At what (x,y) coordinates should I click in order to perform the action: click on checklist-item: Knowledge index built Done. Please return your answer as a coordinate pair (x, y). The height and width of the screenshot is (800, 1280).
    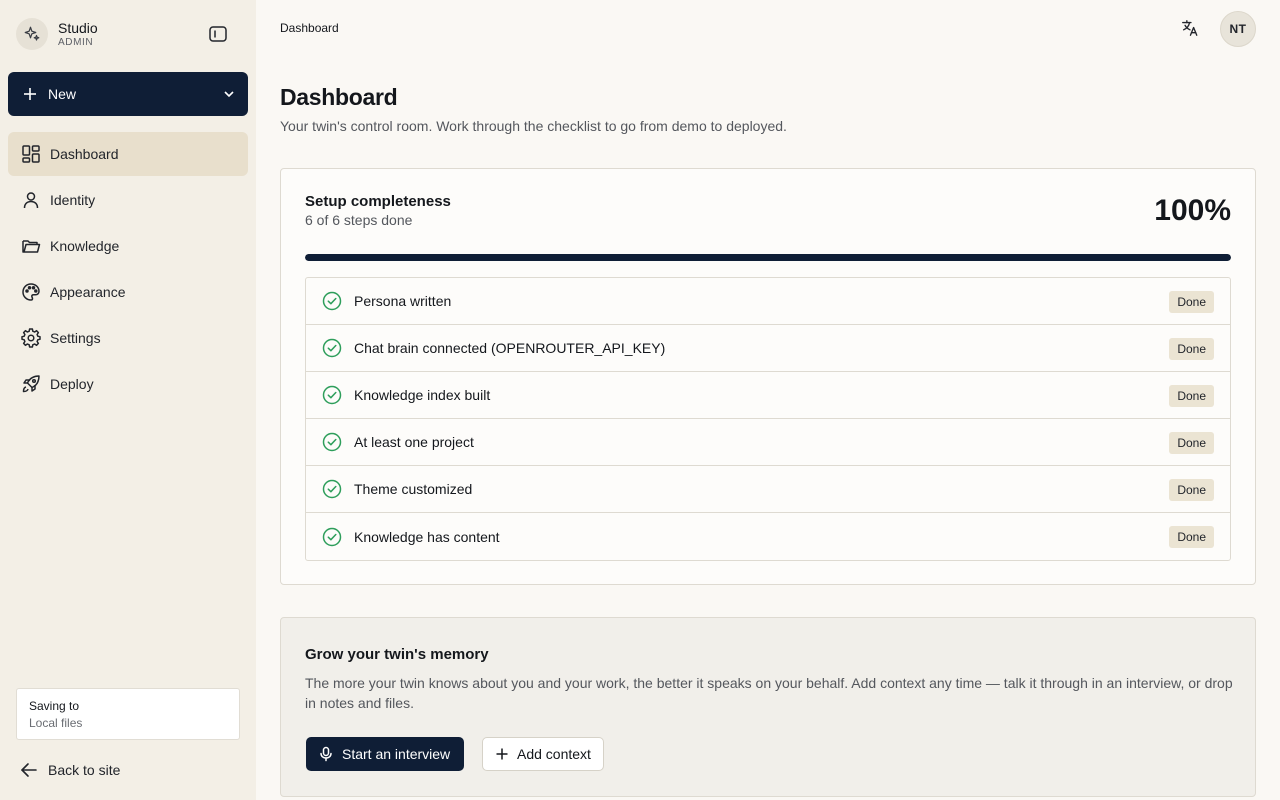
    Looking at the image, I should click on (768, 395).